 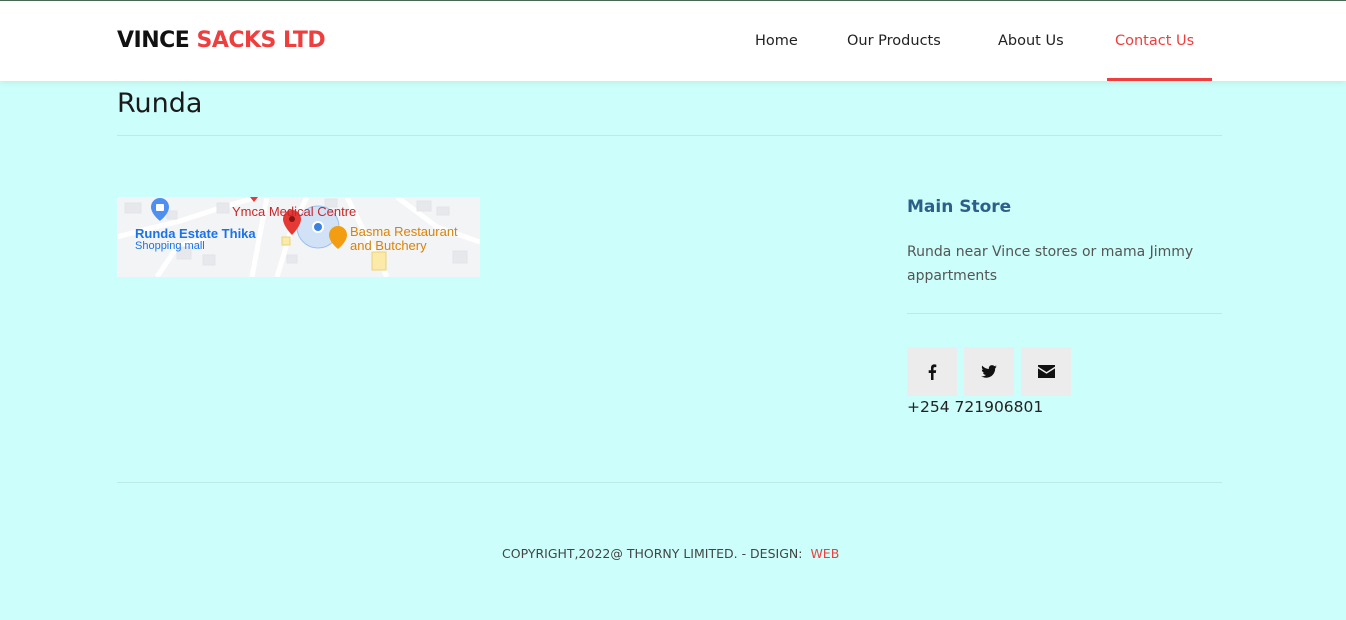 I want to click on nav-about-us: About Us, so click(x=1031, y=41).